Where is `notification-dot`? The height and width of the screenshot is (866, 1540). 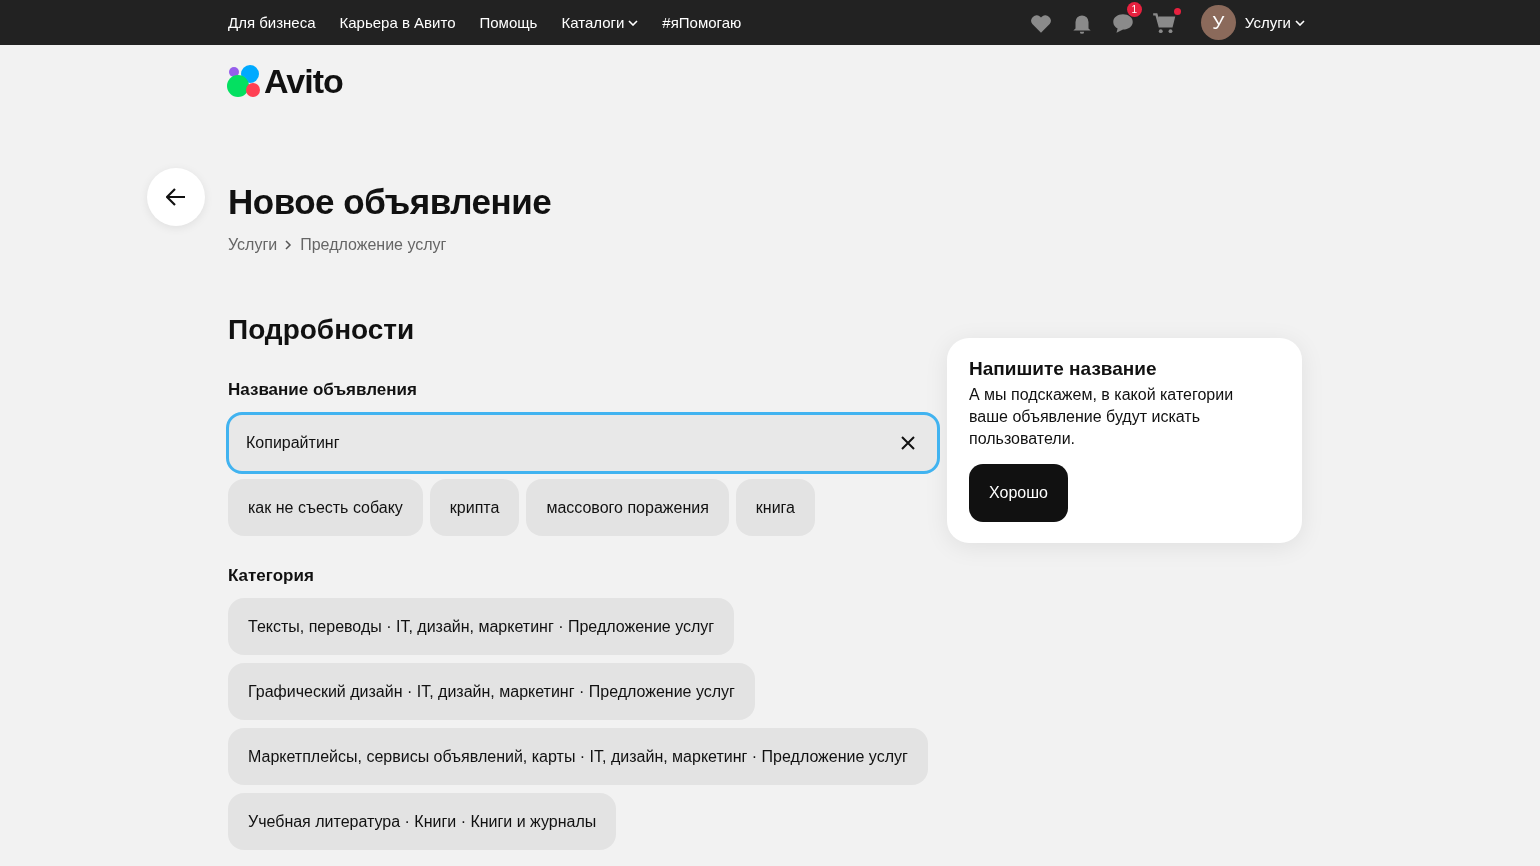 notification-dot is located at coordinates (1177, 11).